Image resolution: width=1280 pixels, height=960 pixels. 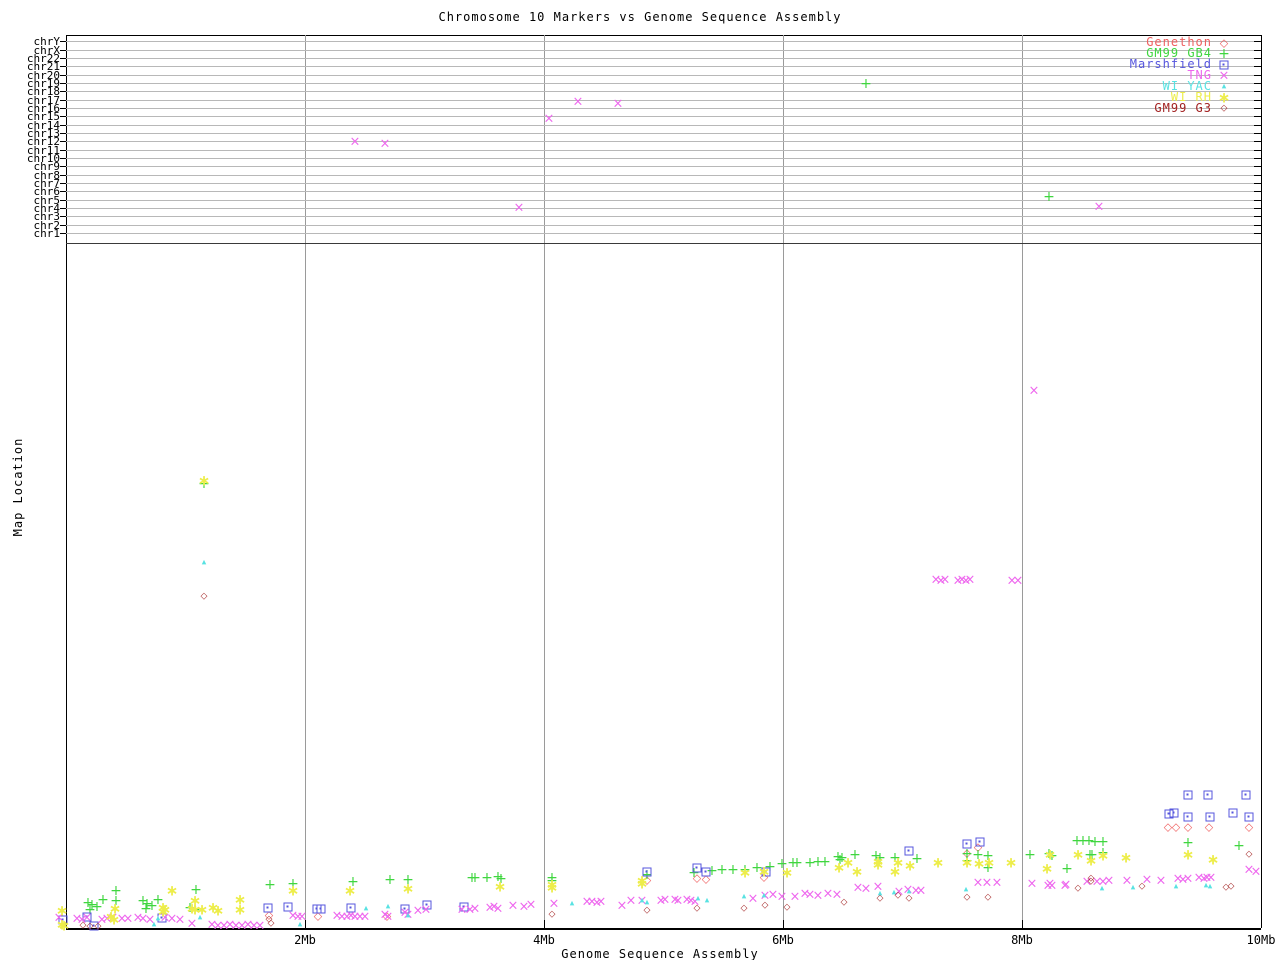 What do you see at coordinates (1022, 940) in the screenshot?
I see `x-tick-label: 8Mb` at bounding box center [1022, 940].